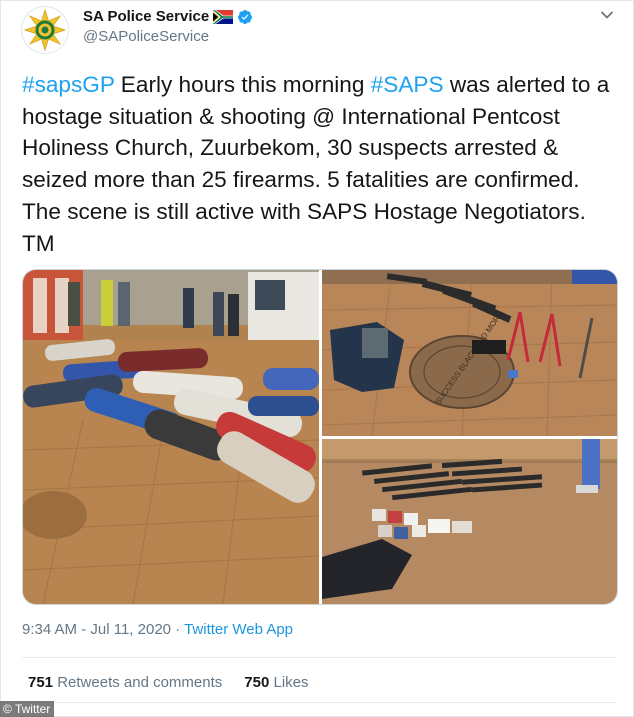 Image resolution: width=634 pixels, height=717 pixels. What do you see at coordinates (291, 682) in the screenshot?
I see `likes-label: Likes` at bounding box center [291, 682].